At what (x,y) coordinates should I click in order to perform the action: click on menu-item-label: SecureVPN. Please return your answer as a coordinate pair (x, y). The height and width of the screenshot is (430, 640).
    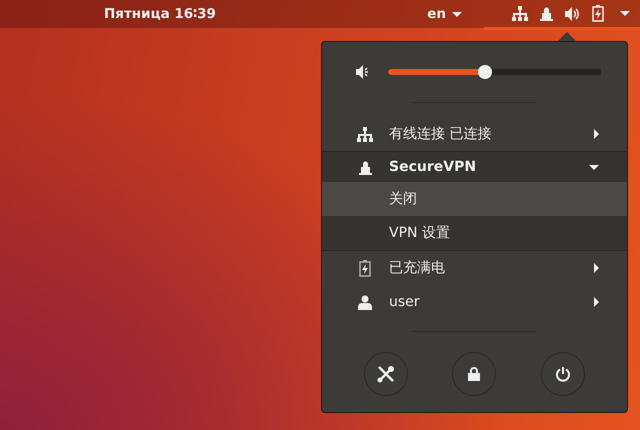
    Looking at the image, I should click on (432, 167).